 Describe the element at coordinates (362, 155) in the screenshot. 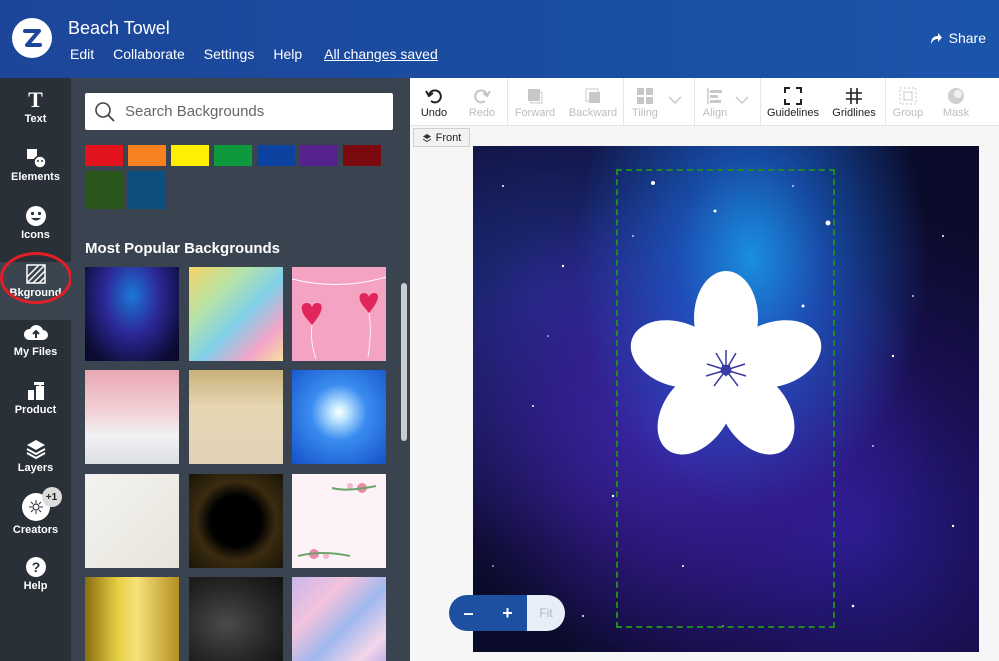

I see `swatch-maroon` at that location.